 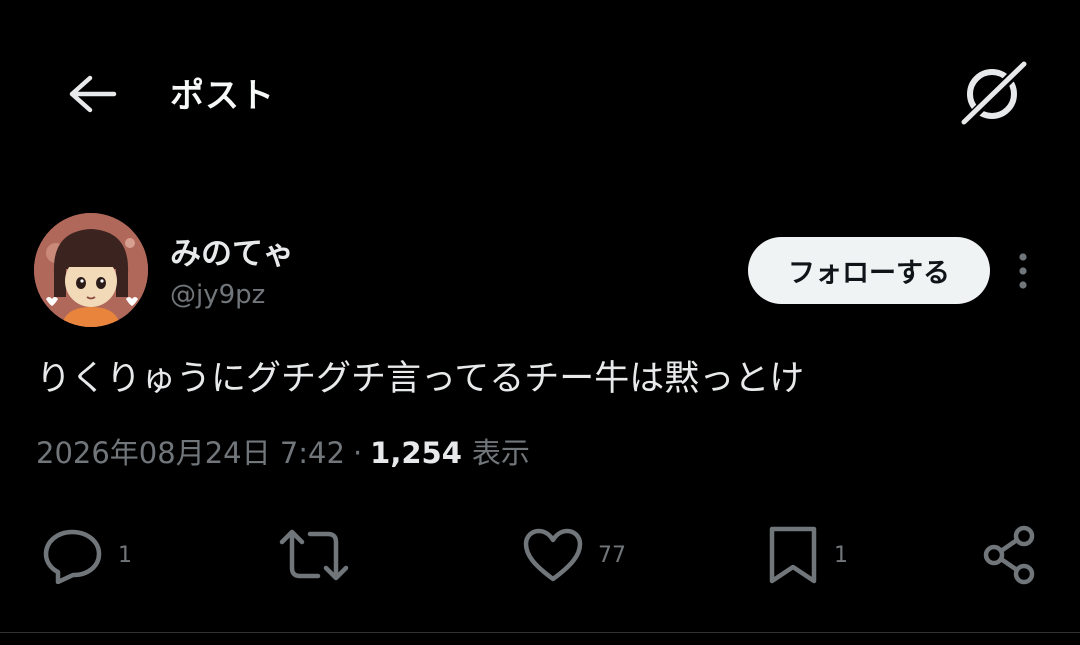 I want to click on reply-button: 1, so click(x=87, y=555).